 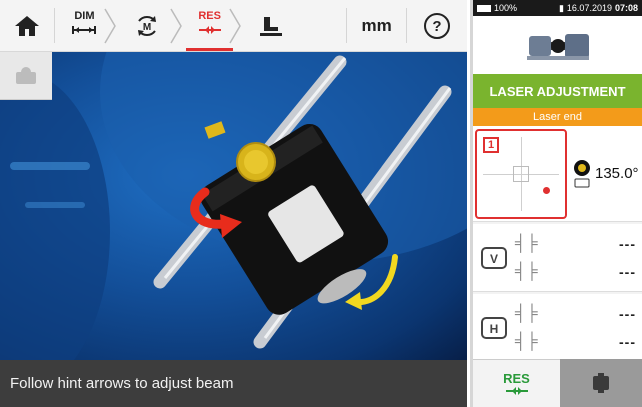 I want to click on target-center-box, so click(x=521, y=173).